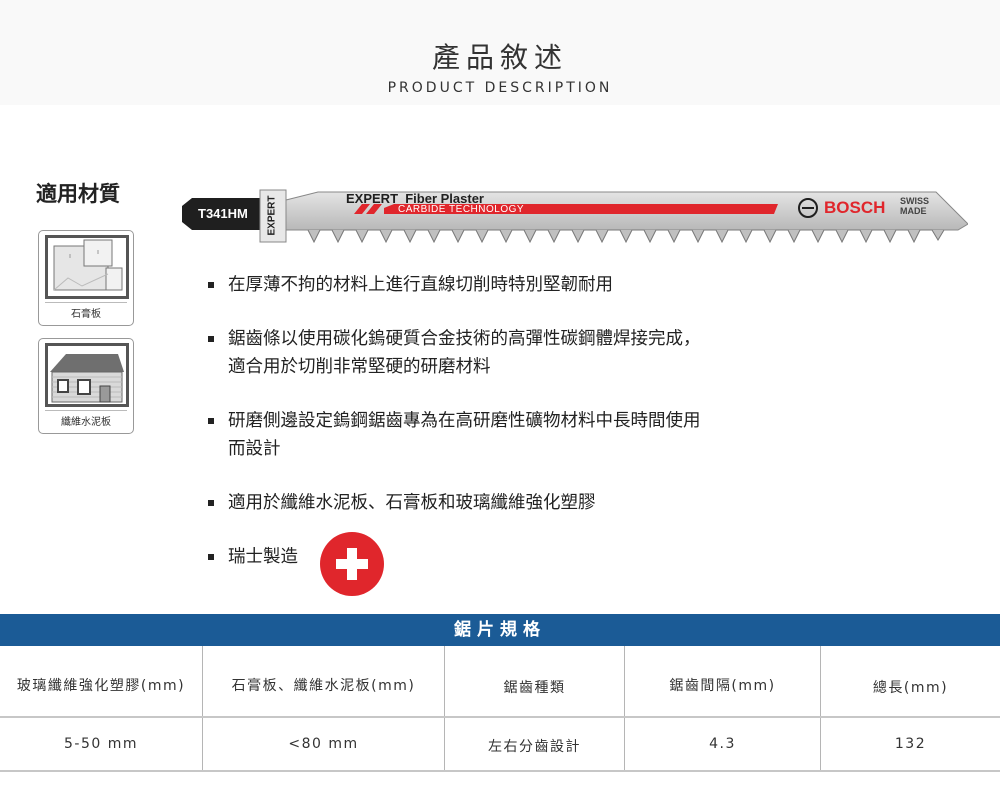 The width and height of the screenshot is (1000, 810). What do you see at coordinates (87, 267) in the screenshot?
I see `gypsum-board-icon` at bounding box center [87, 267].